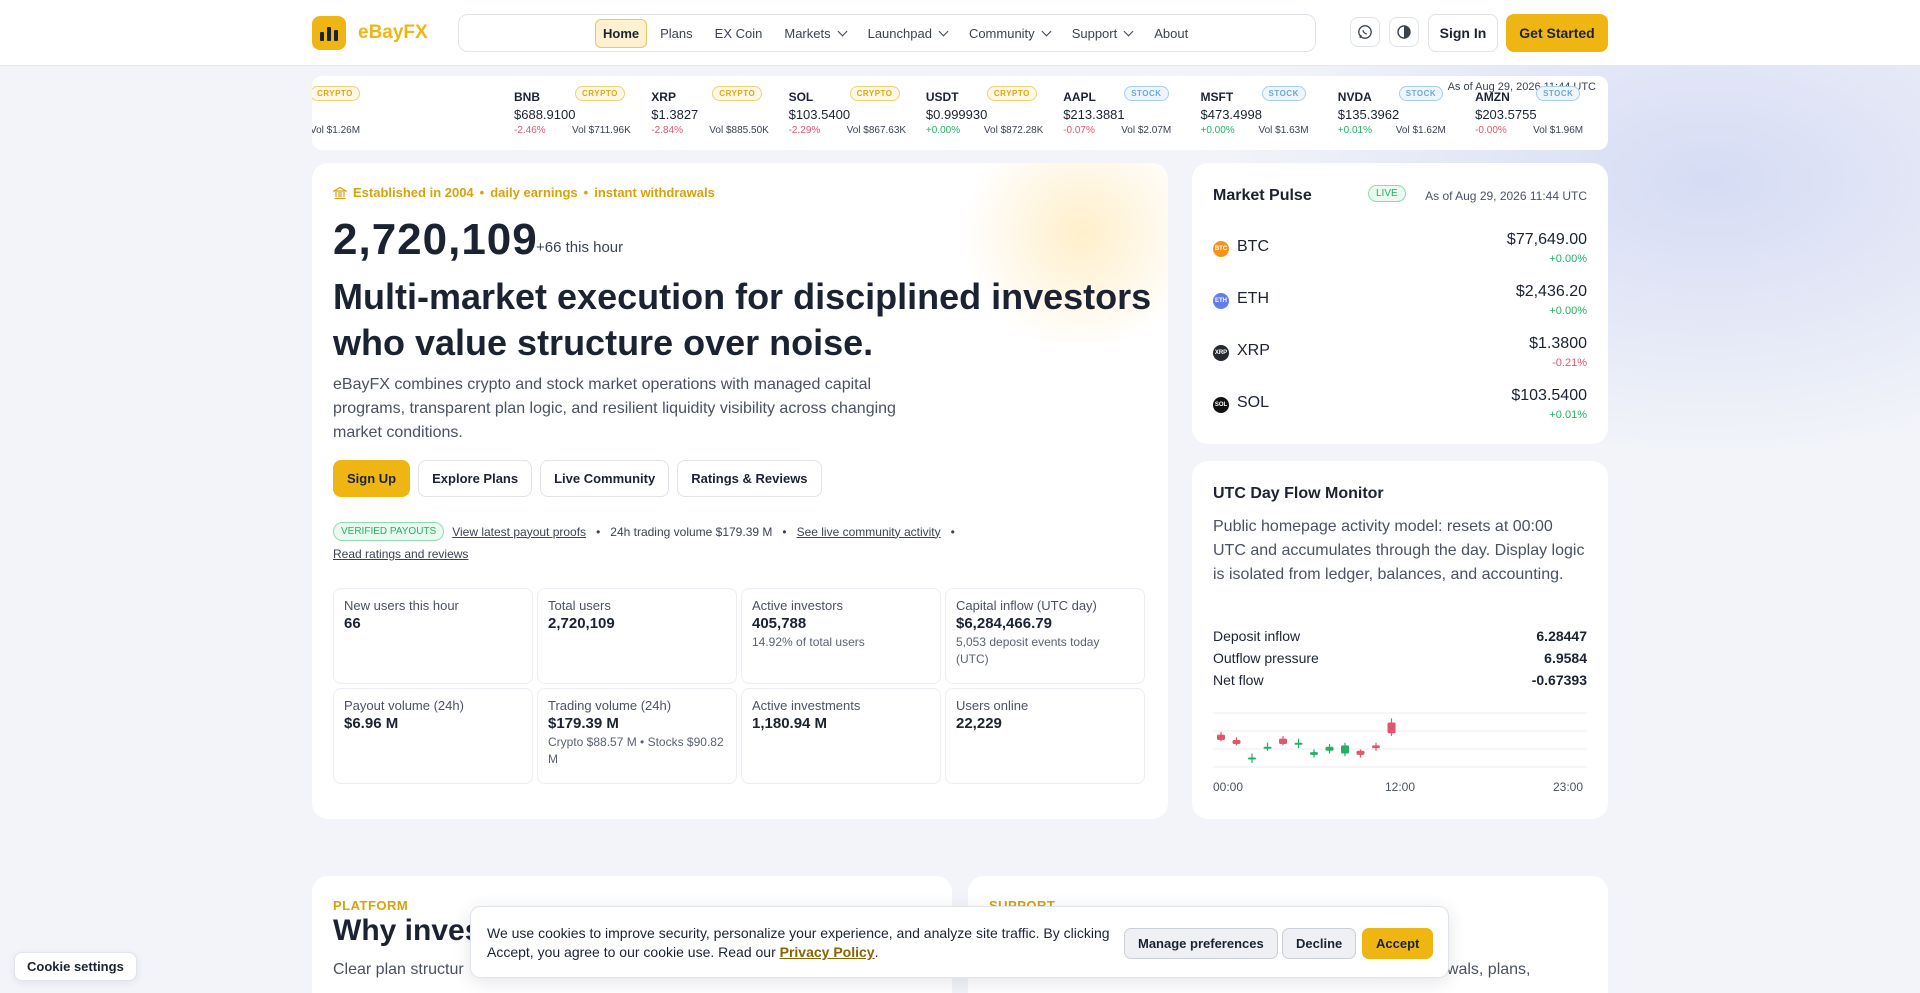 The width and height of the screenshot is (1920, 993). Describe the element at coordinates (519, 532) in the screenshot. I see `payout-proofs-link: View latest payout proofs` at that location.